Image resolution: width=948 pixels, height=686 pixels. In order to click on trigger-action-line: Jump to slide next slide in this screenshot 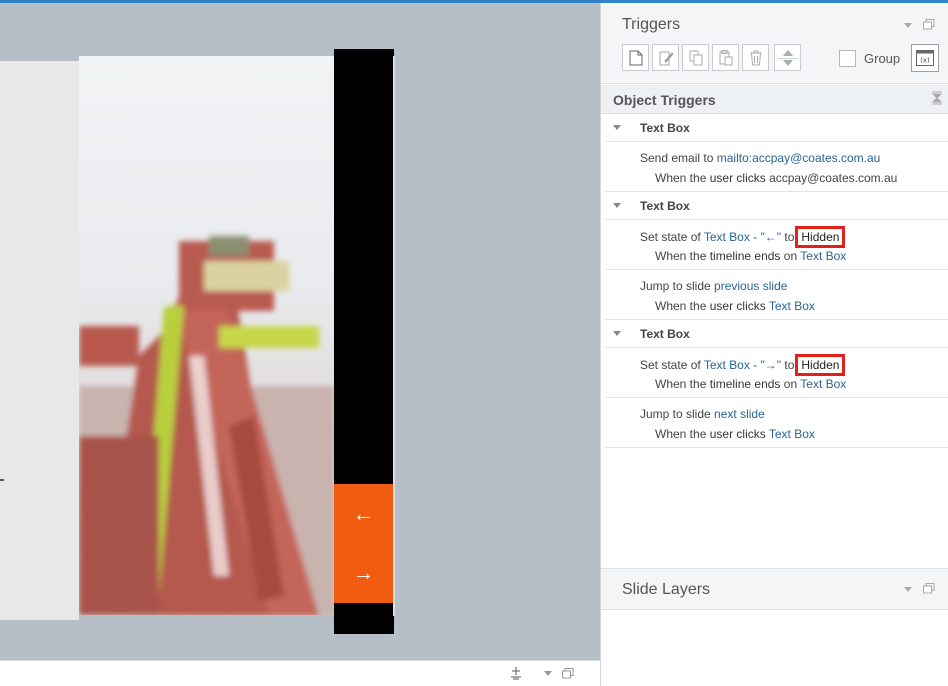, I will do `click(702, 414)`.